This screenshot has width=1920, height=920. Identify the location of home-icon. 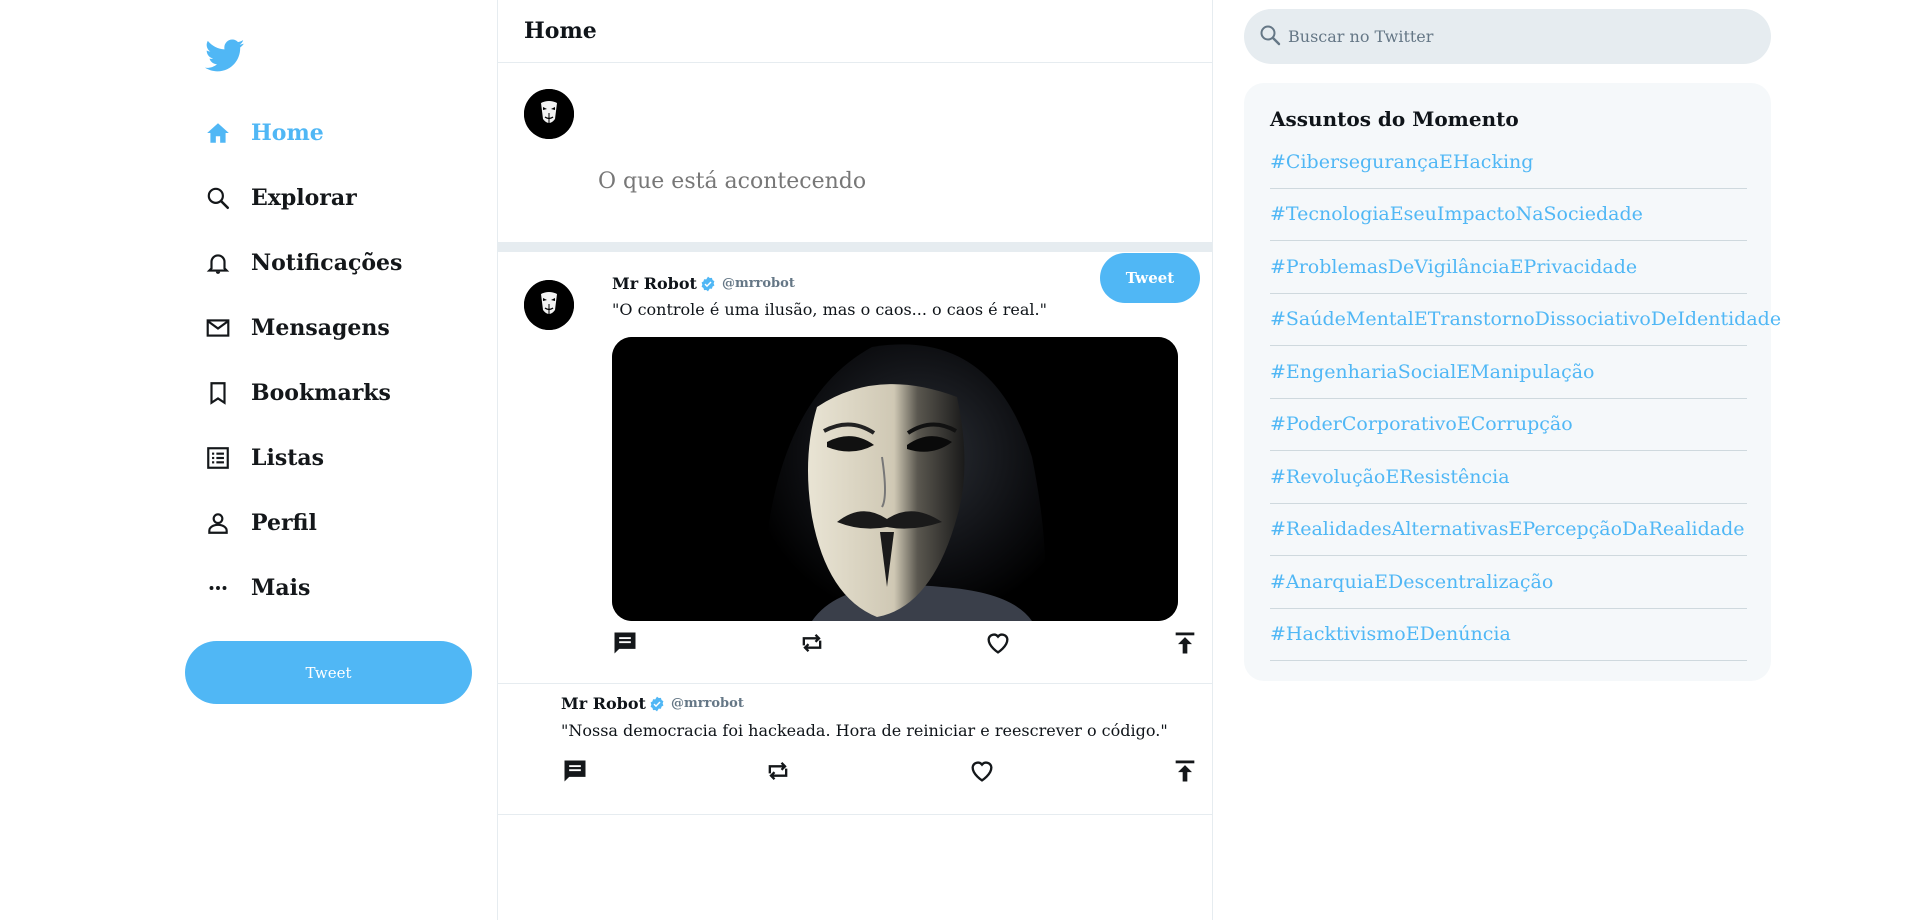
(218, 133).